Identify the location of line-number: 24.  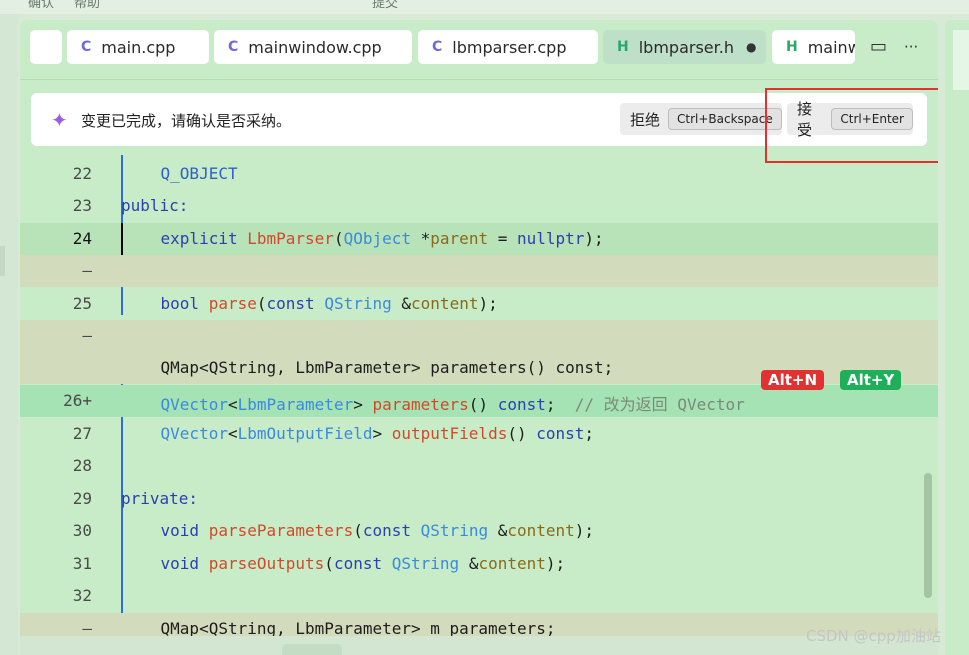
(82, 238).